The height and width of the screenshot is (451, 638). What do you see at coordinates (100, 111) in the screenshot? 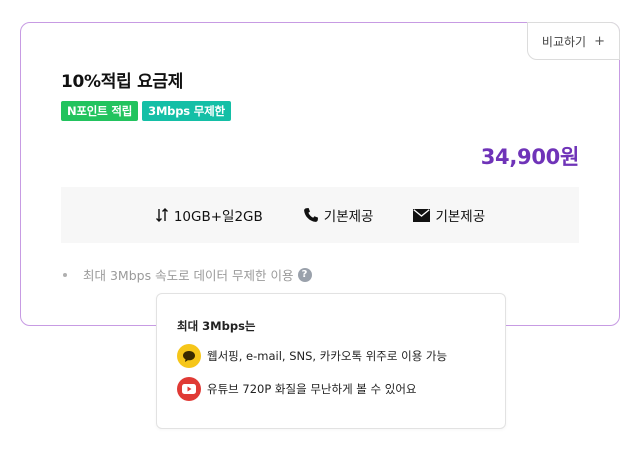
I see `badge-npoint: N포인트 적립` at bounding box center [100, 111].